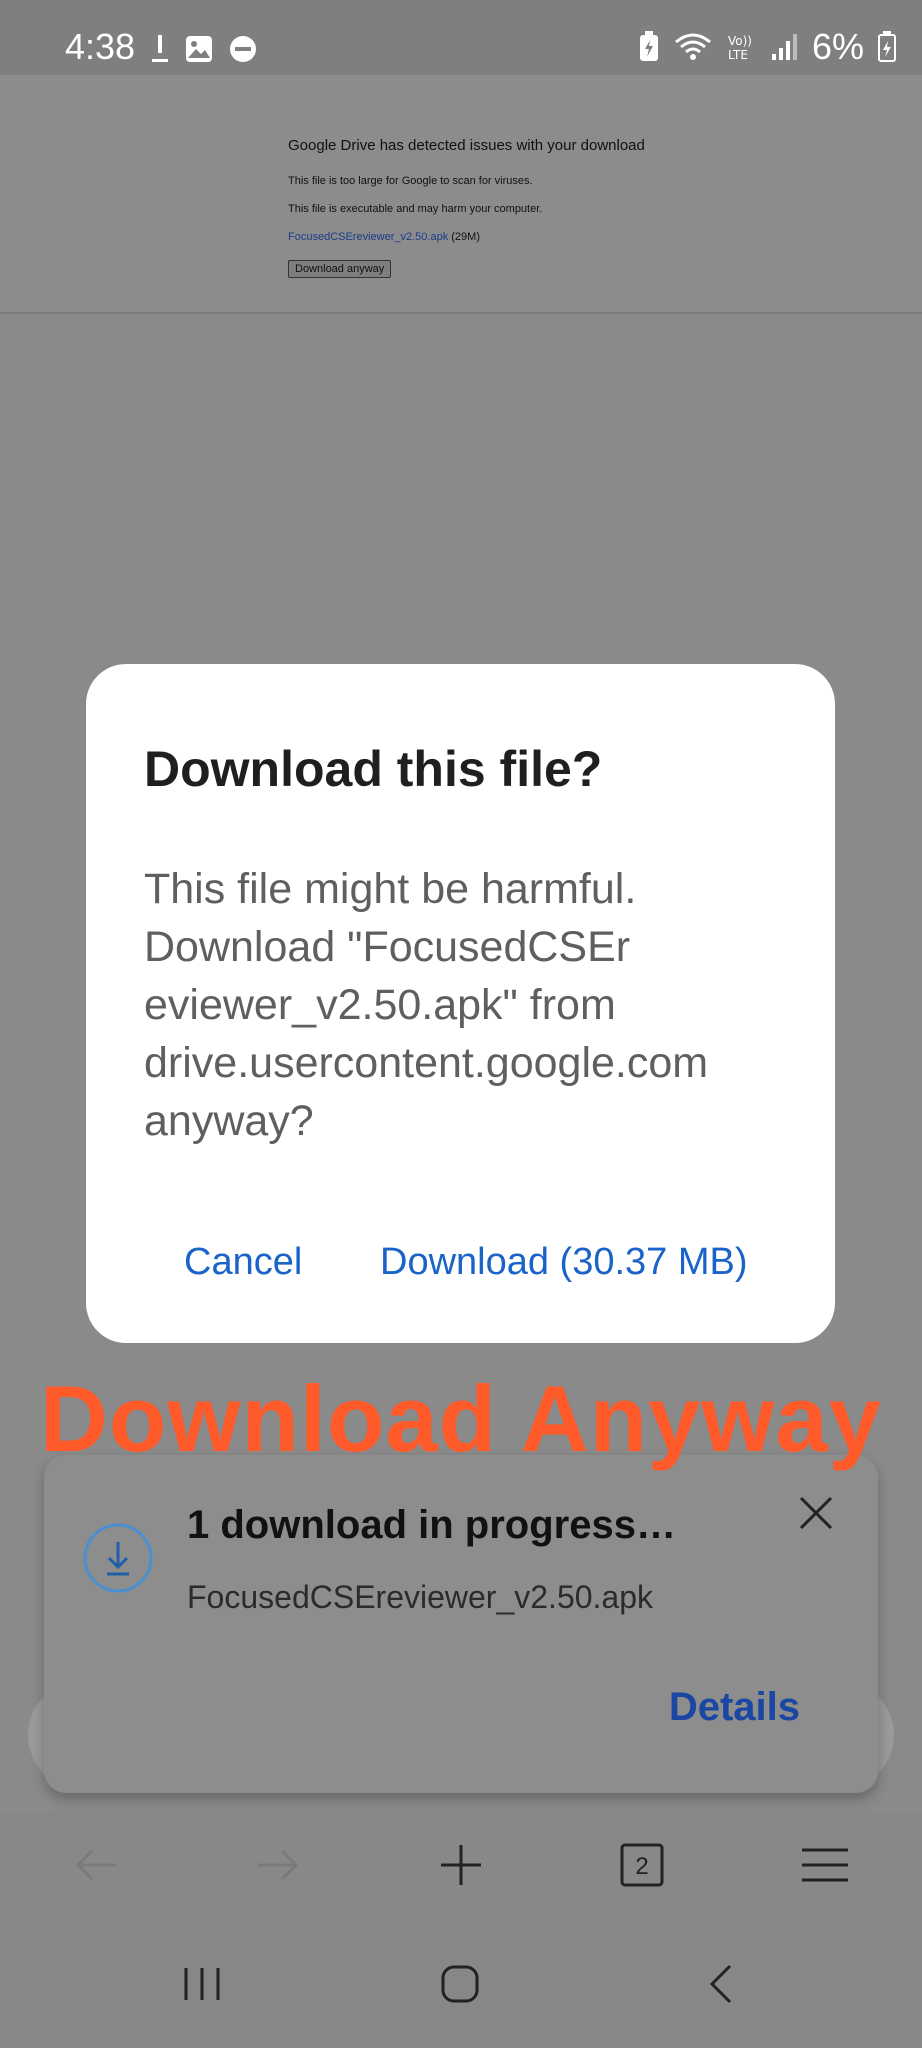  What do you see at coordinates (199, 49) in the screenshot?
I see `gallery-icon` at bounding box center [199, 49].